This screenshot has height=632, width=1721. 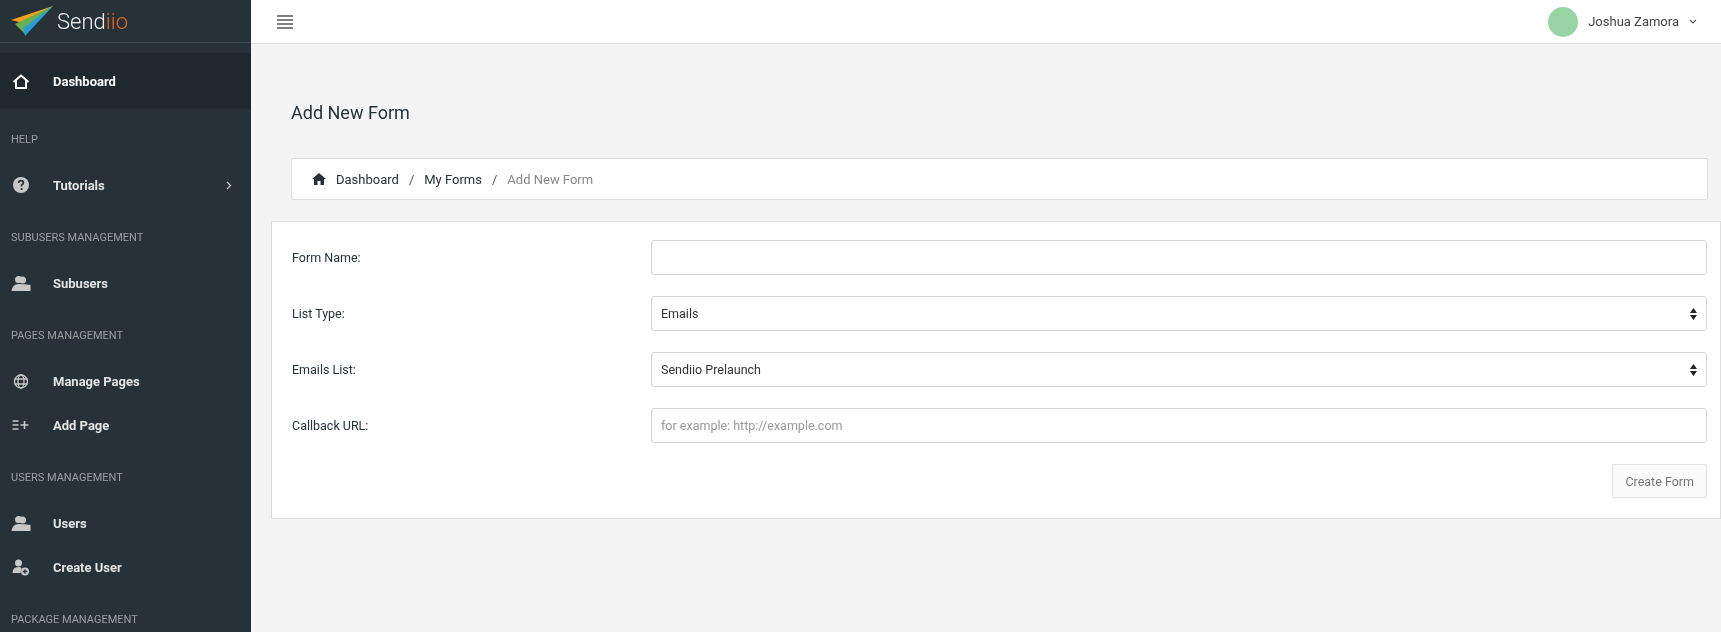 I want to click on field-label: Emails List:, so click(x=324, y=369).